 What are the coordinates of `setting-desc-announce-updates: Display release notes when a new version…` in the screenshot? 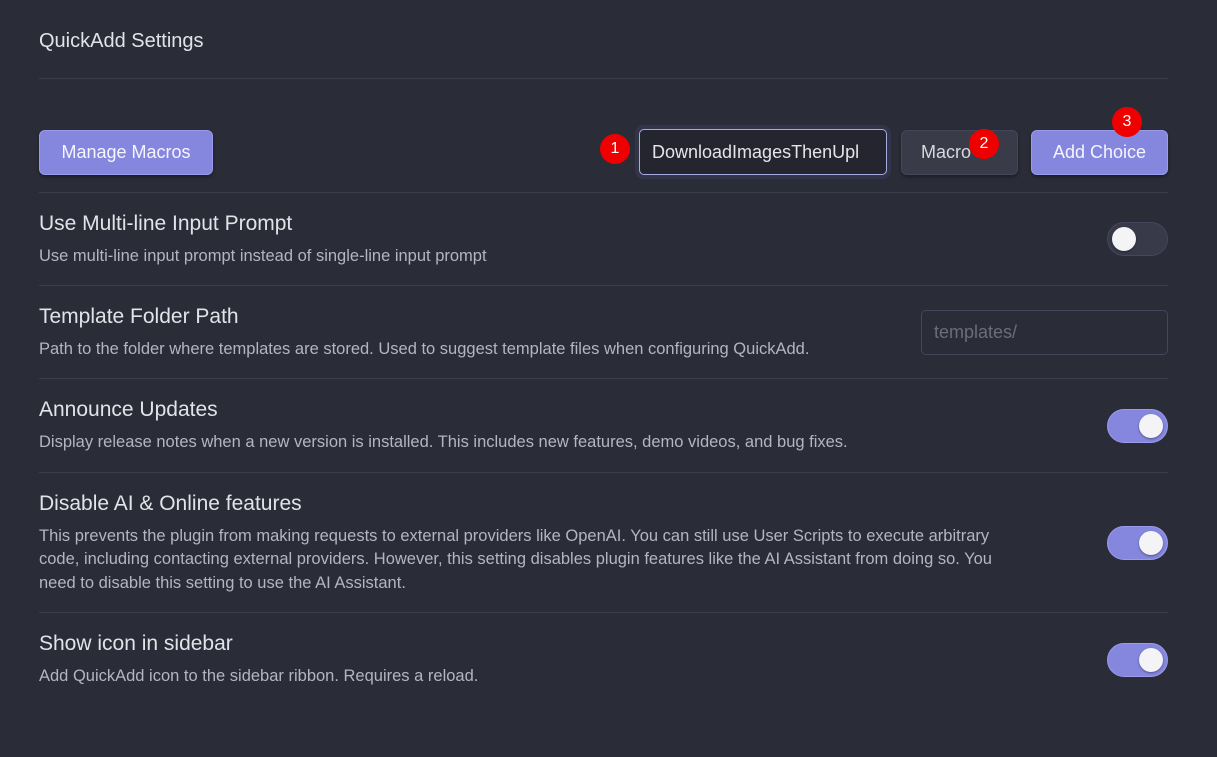 It's located at (443, 442).